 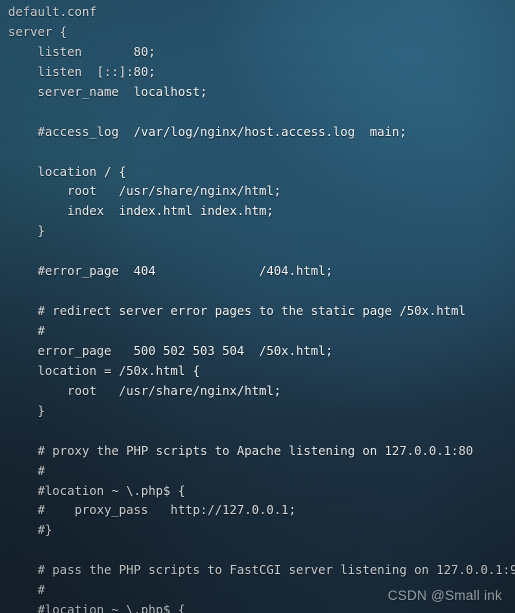 I want to click on code-line: # proxy_pass http://127.0.0.1;, so click(x=152, y=510).